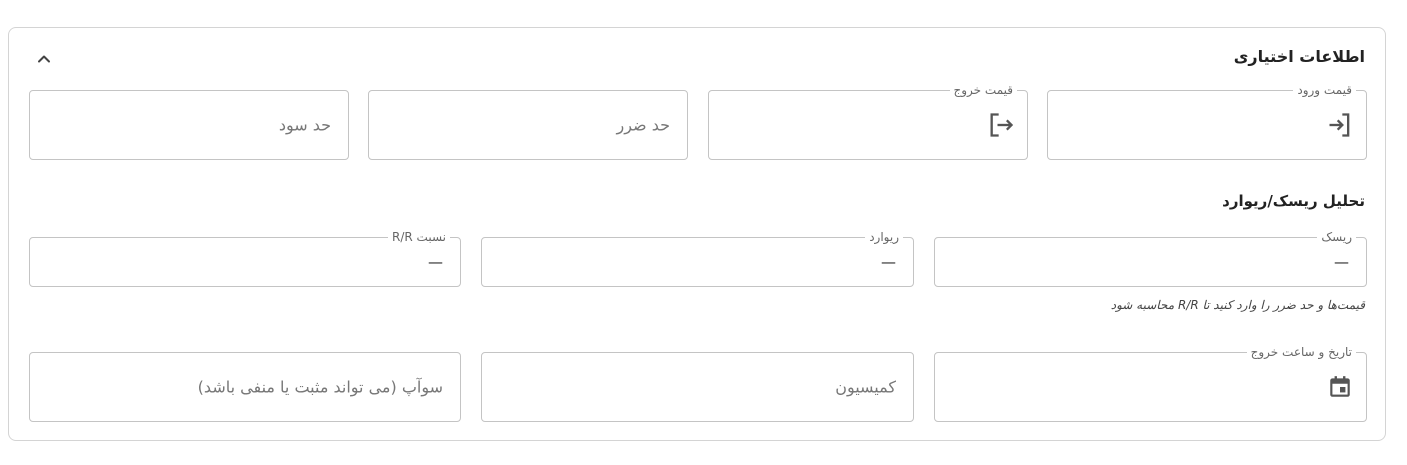 This screenshot has height=465, width=1407. I want to click on chevron-up-icon, so click(44, 59).